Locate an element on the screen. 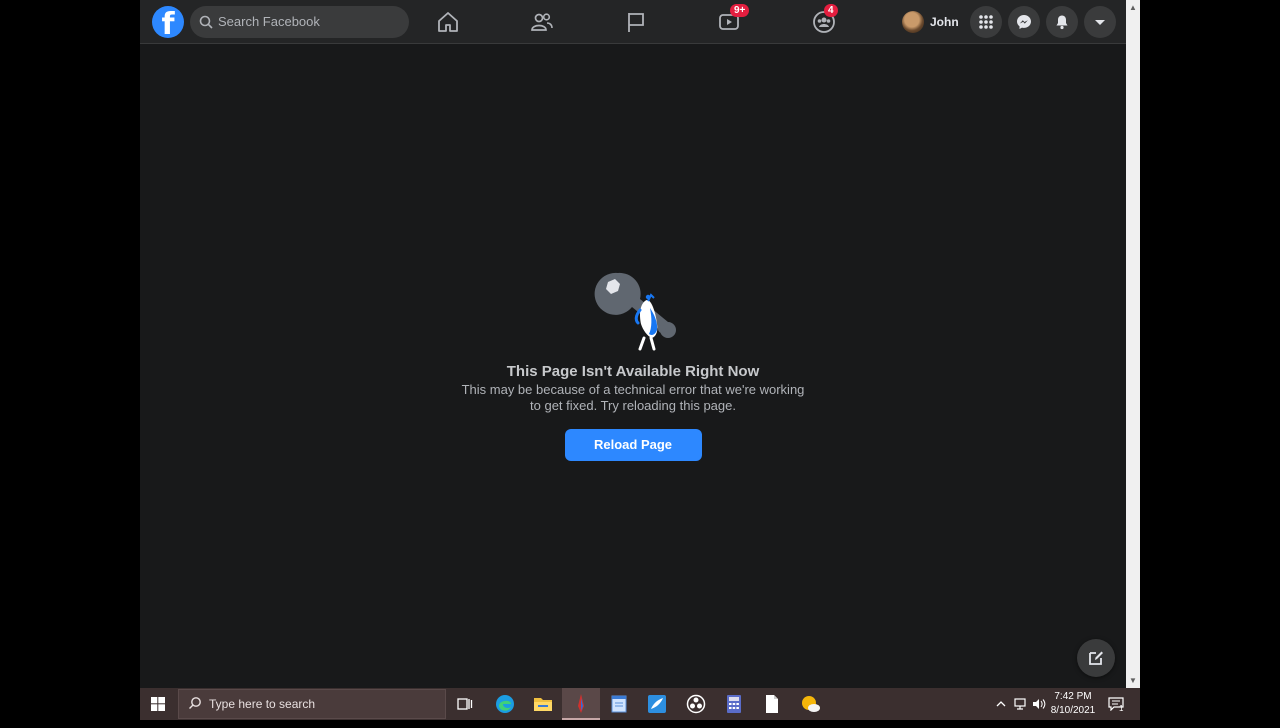 The image size is (1280, 728). notifications-button is located at coordinates (1062, 22).